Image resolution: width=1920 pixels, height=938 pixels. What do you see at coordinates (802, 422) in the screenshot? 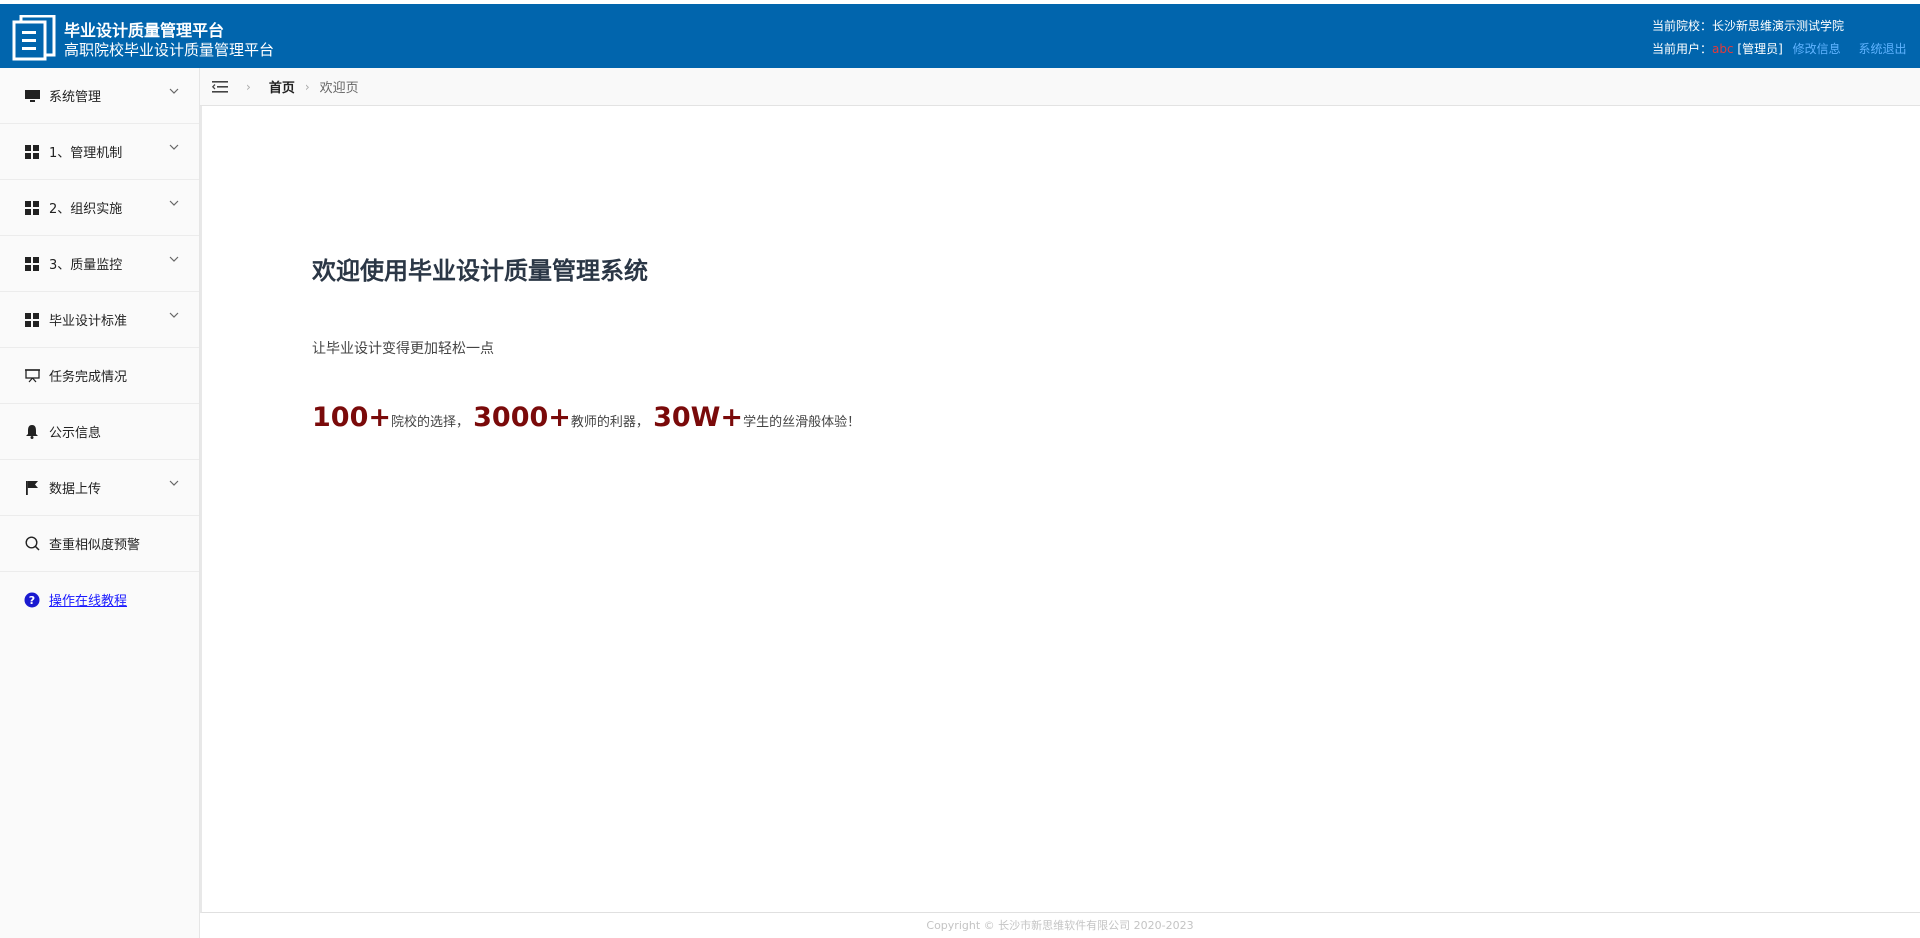
I see `stat-students-text: 学生的丝滑般体验！` at bounding box center [802, 422].